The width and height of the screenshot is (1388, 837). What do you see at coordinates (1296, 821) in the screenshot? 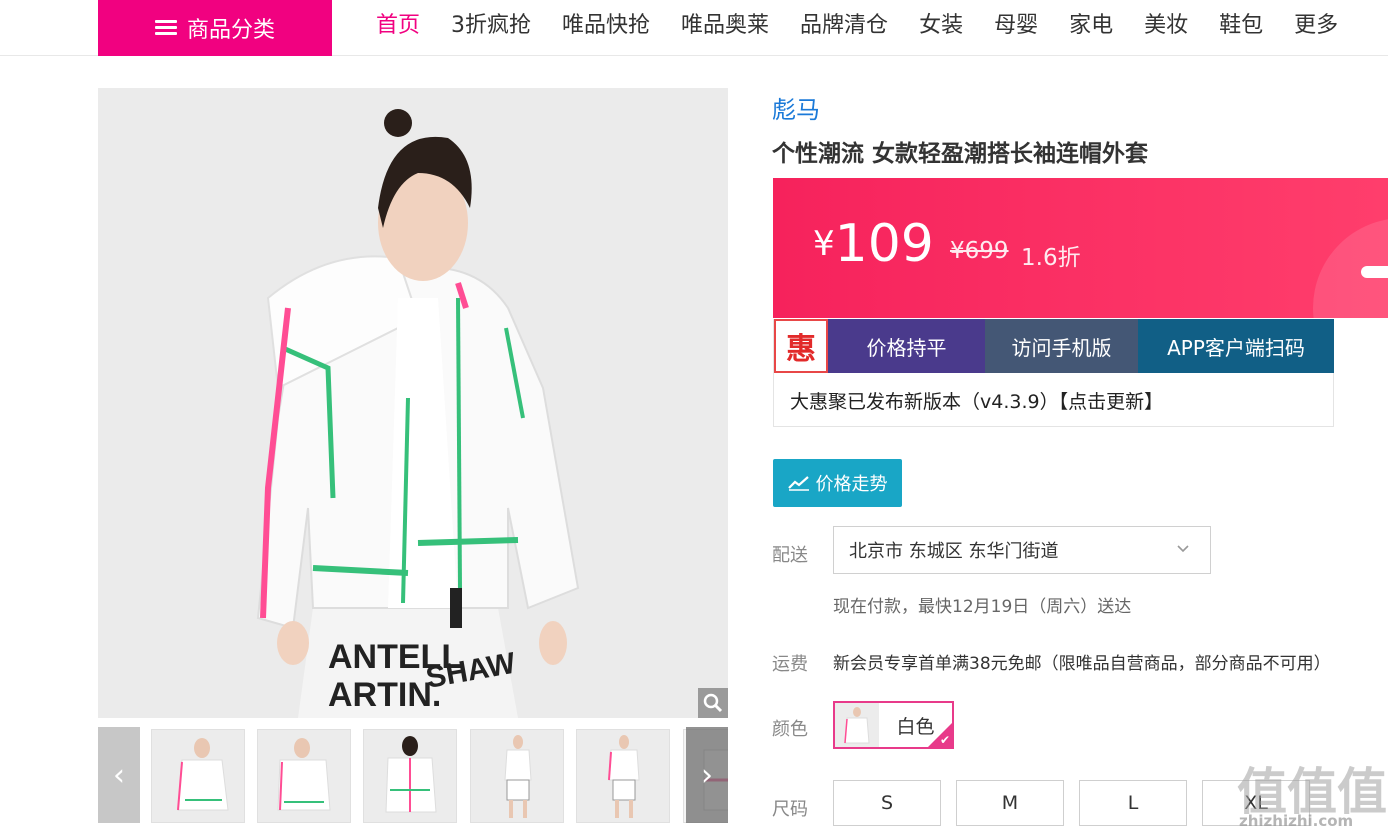
I see `watermark-domain: zhizhizhi.com` at bounding box center [1296, 821].